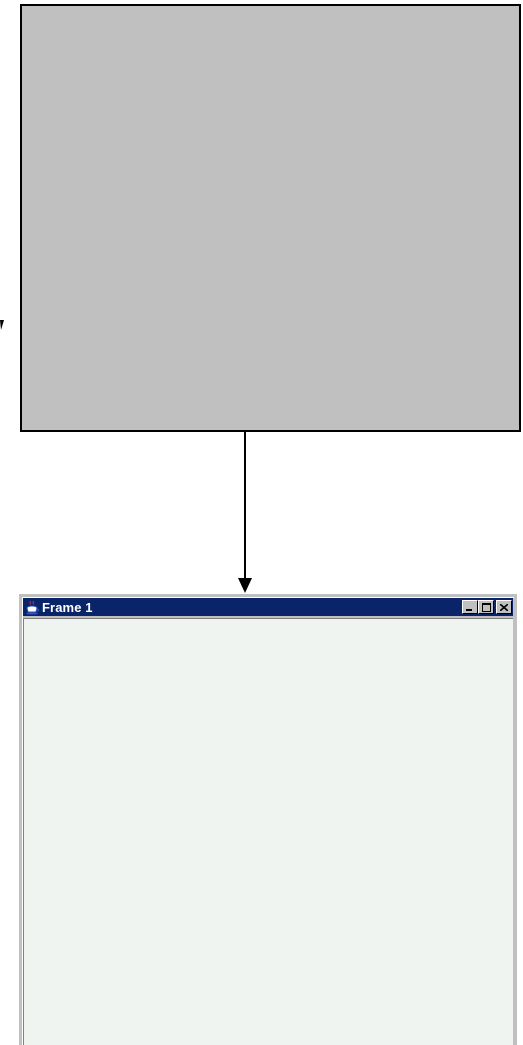 This screenshot has width=523, height=1045. I want to click on minimize-icon, so click(469, 609).